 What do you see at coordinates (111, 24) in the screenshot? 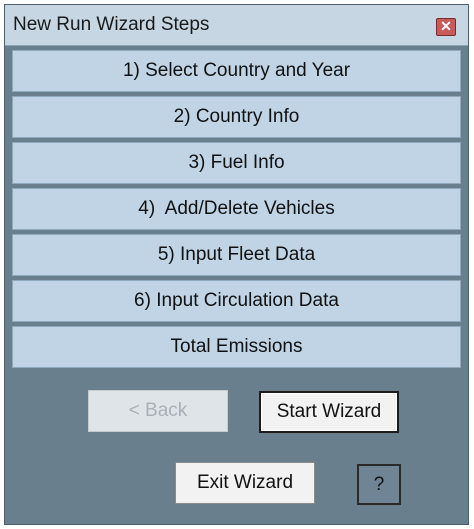
I see `window-title: New Run Wizard Steps` at bounding box center [111, 24].